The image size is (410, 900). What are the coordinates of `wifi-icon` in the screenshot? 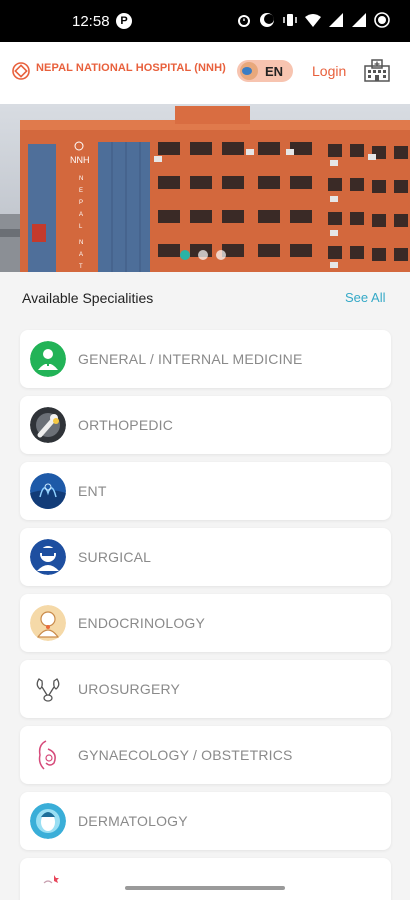 It's located at (313, 20).